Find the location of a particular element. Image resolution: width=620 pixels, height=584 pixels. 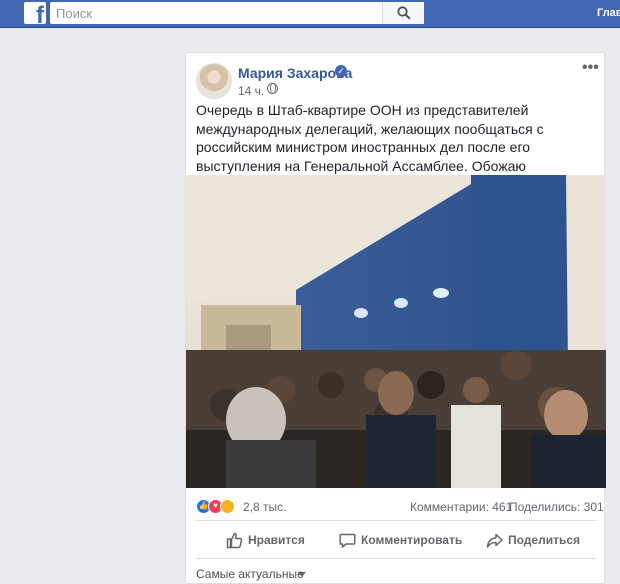

top-navigation-bar: f Главная is located at coordinates (310, 14).